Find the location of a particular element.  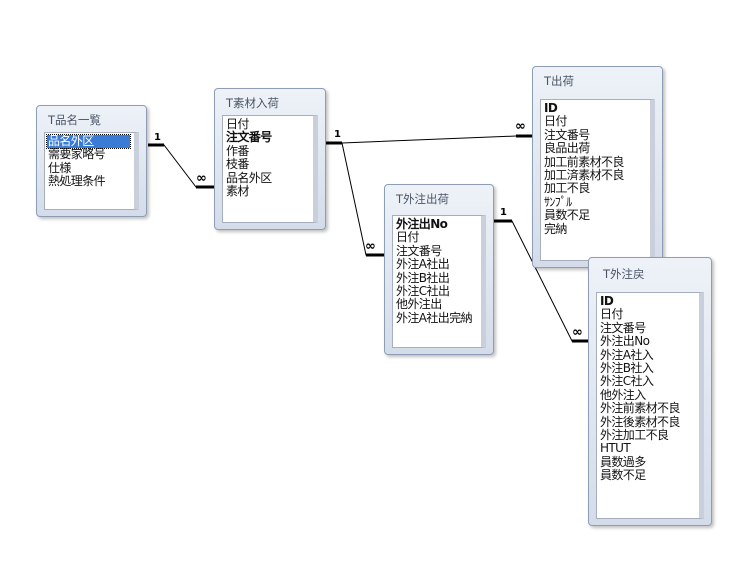

rel-one-label-hinmei: 1 is located at coordinates (157, 137).